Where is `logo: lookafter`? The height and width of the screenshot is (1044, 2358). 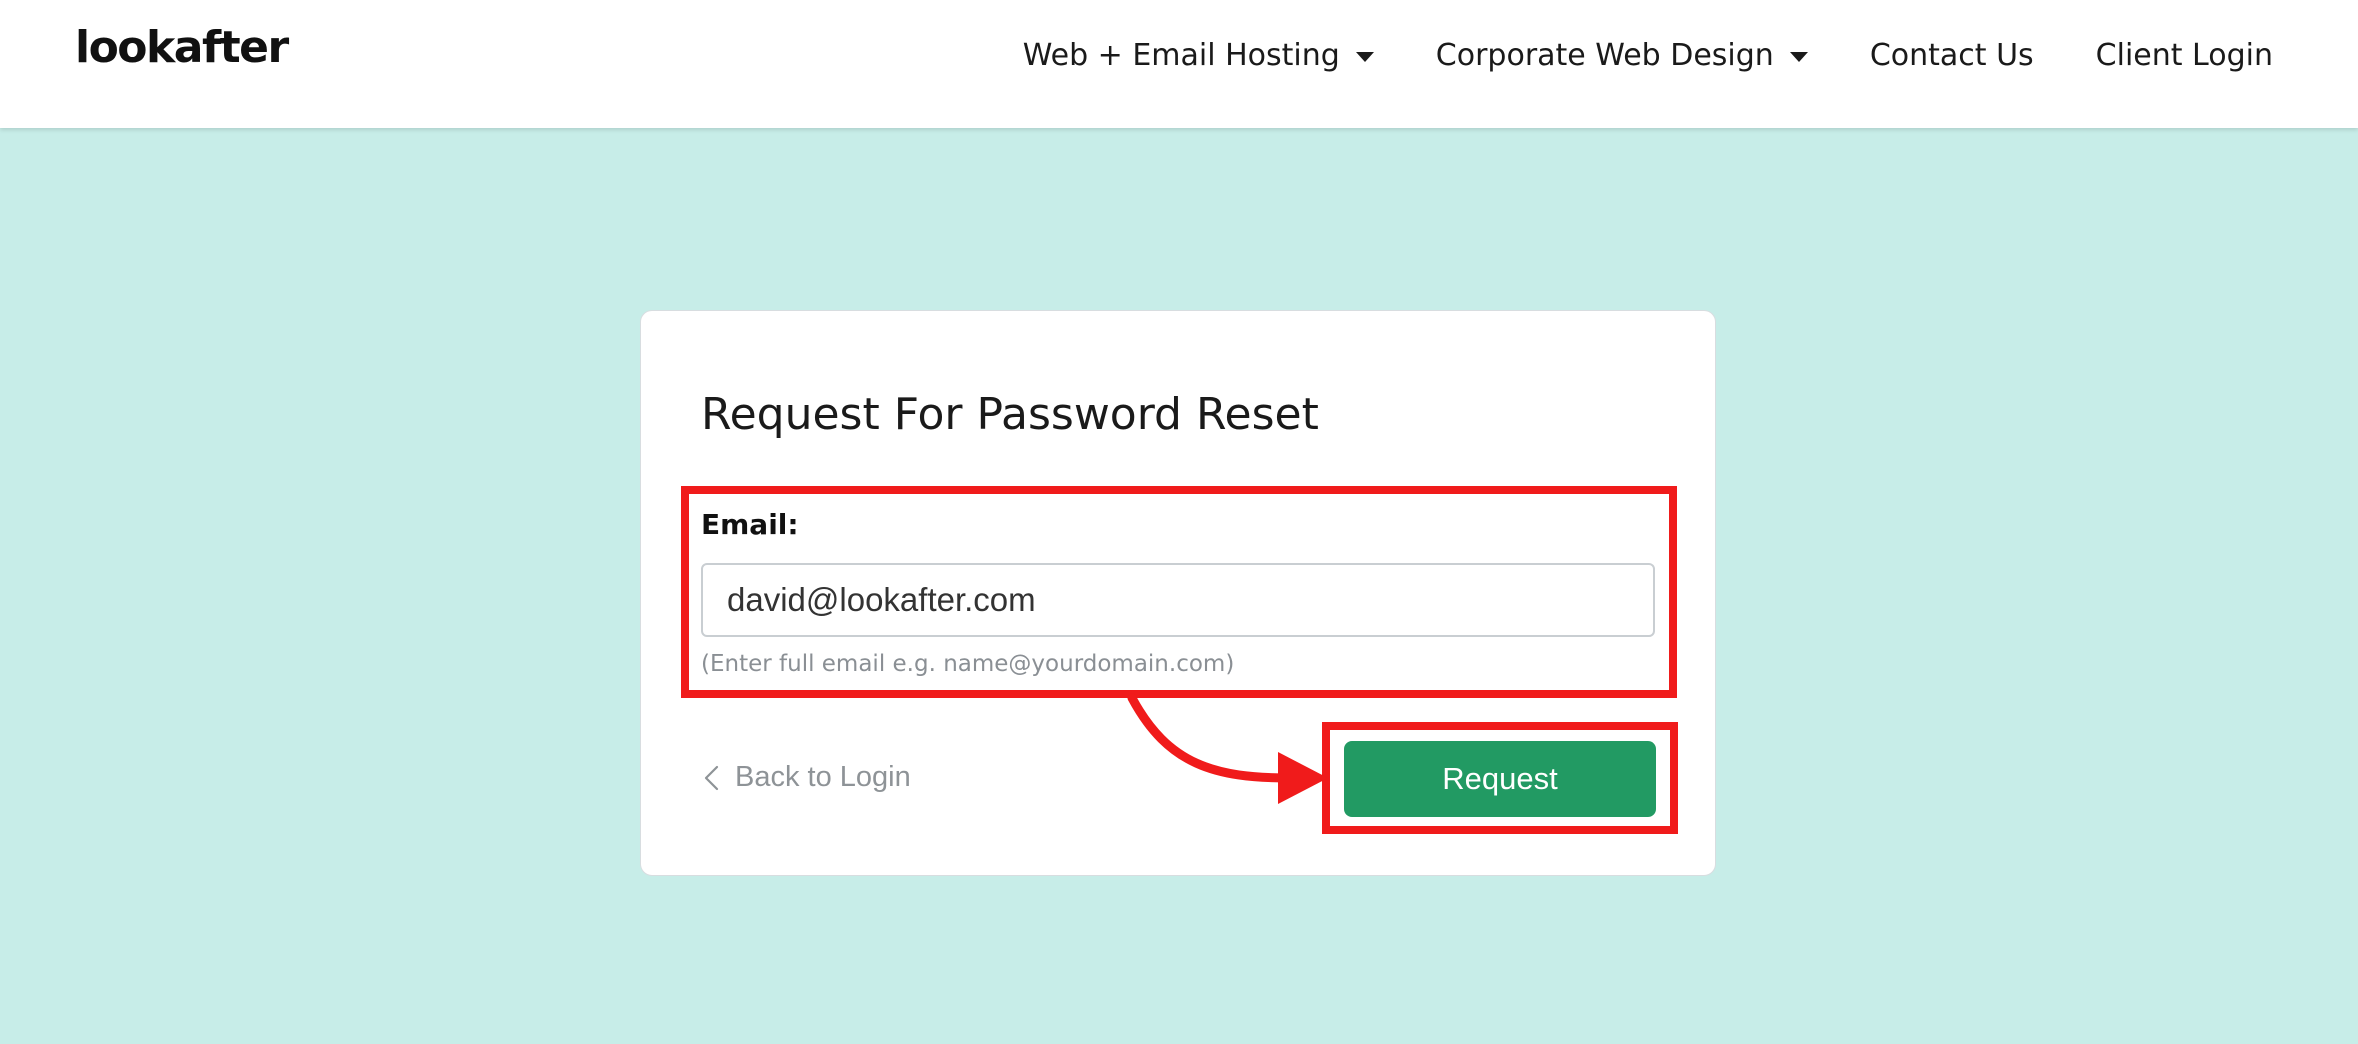 logo: lookafter is located at coordinates (182, 48).